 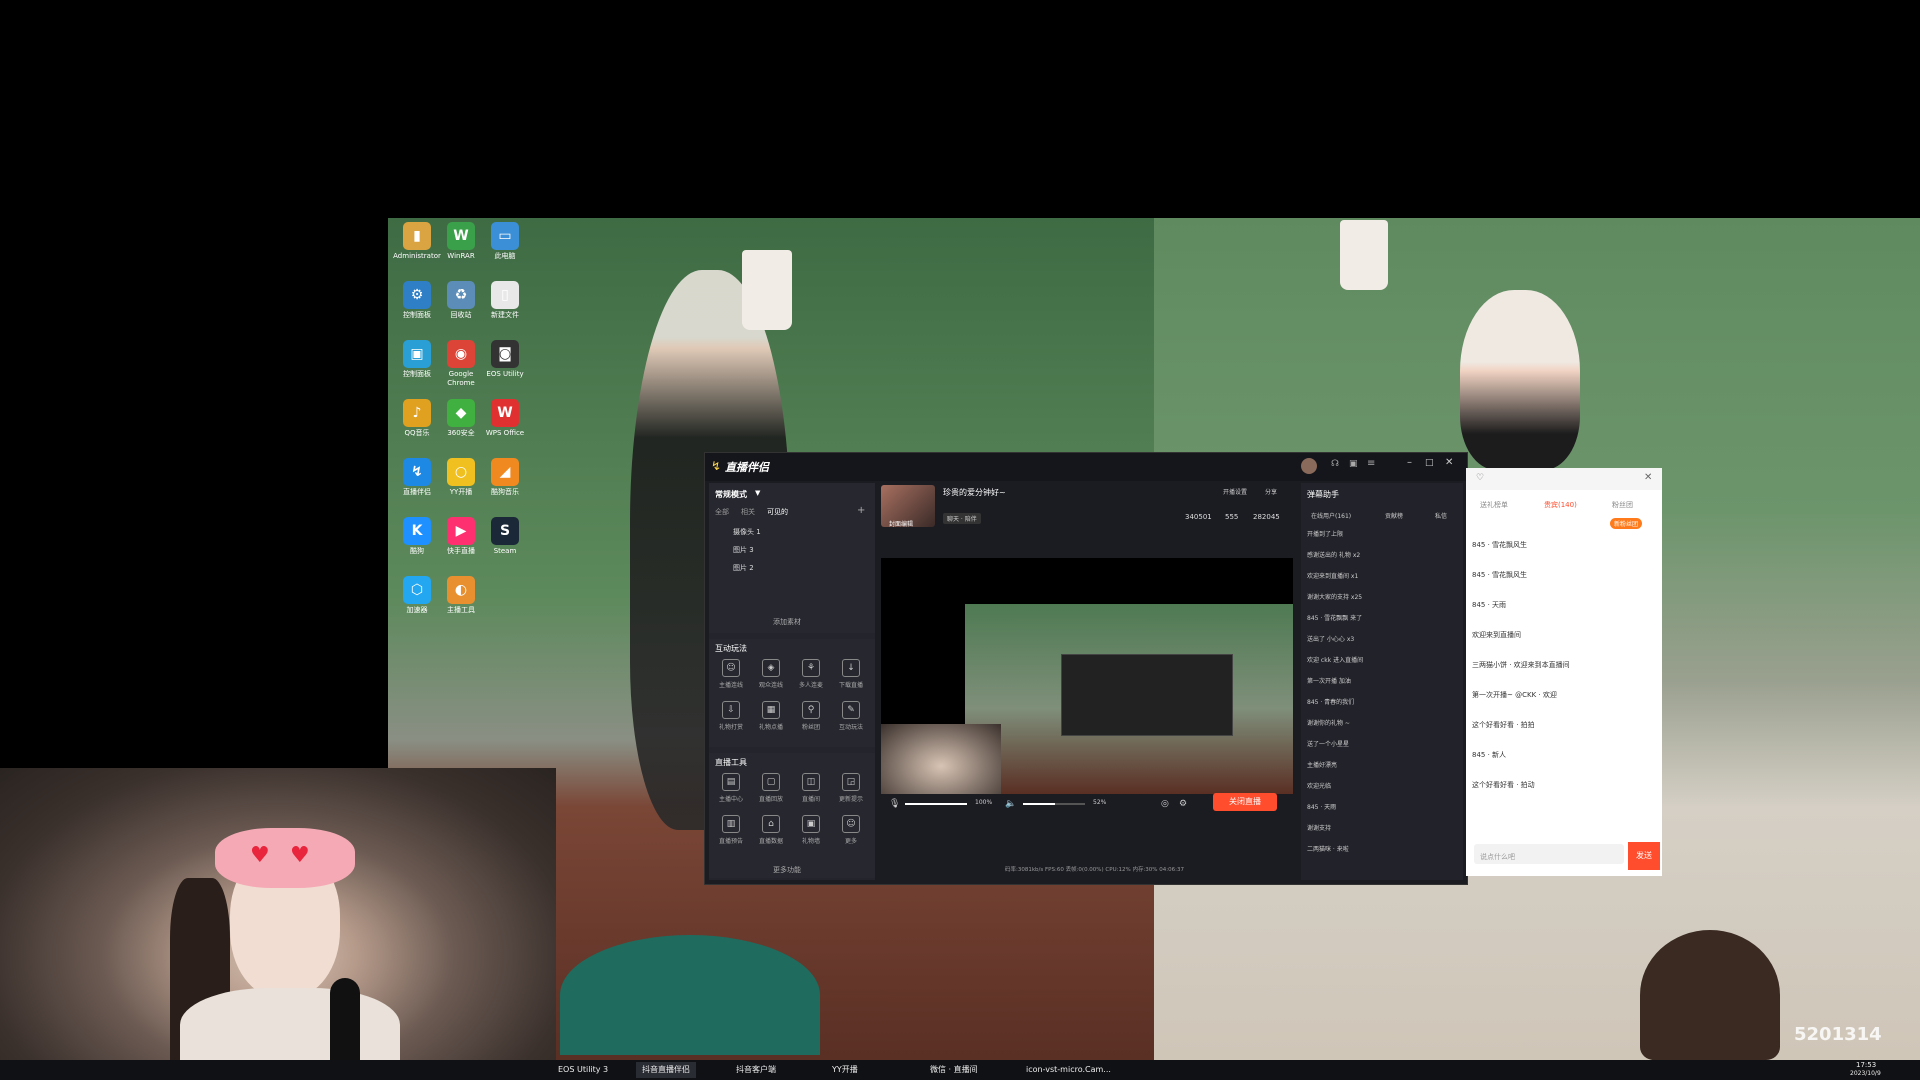 What do you see at coordinates (771, 716) in the screenshot?
I see `tool-button: ▦ 礼物点播` at bounding box center [771, 716].